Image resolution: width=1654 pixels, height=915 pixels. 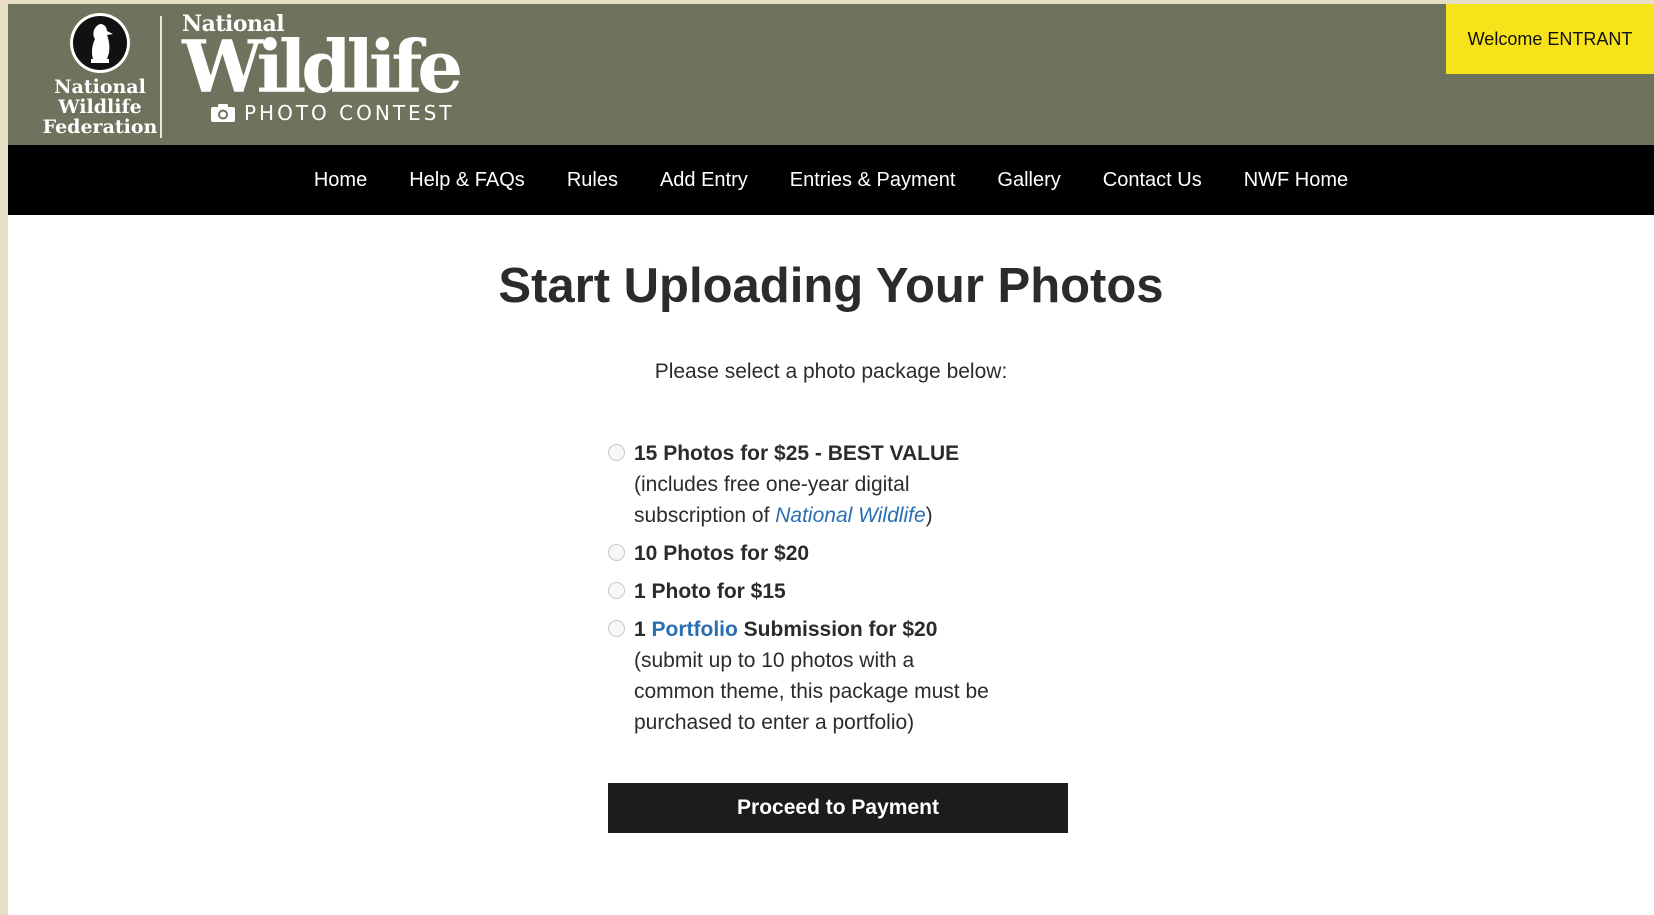 What do you see at coordinates (100, 43) in the screenshot?
I see `bird-icon` at bounding box center [100, 43].